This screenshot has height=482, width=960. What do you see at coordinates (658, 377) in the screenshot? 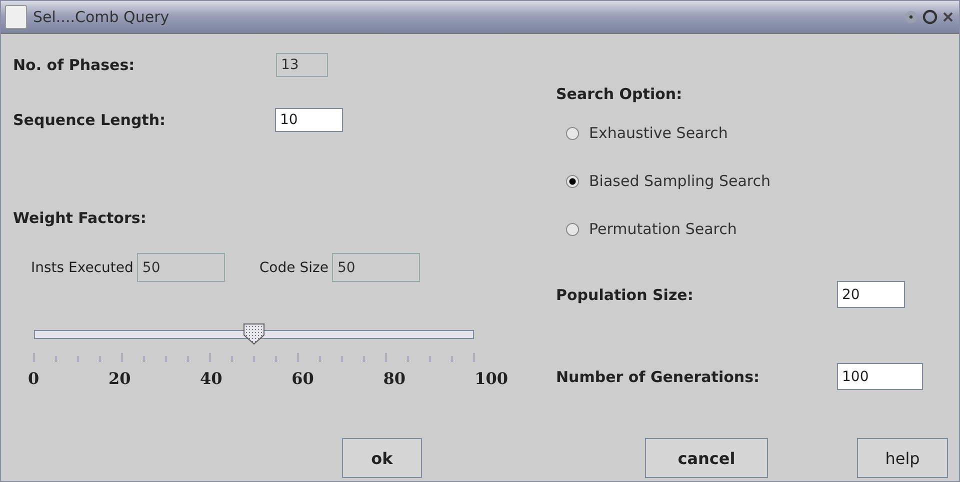
I see `field-label: Number of Generations:` at bounding box center [658, 377].